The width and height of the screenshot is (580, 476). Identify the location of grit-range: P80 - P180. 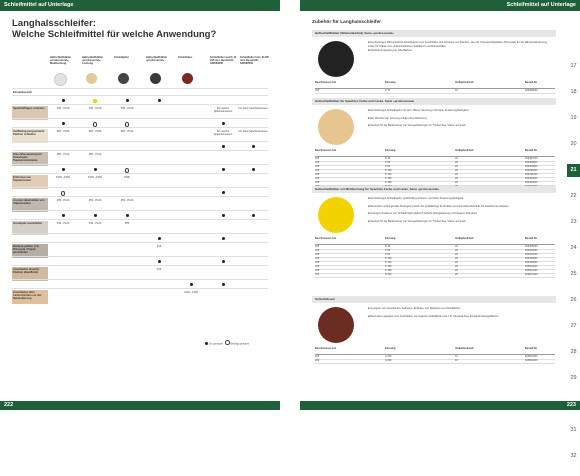
(63, 131).